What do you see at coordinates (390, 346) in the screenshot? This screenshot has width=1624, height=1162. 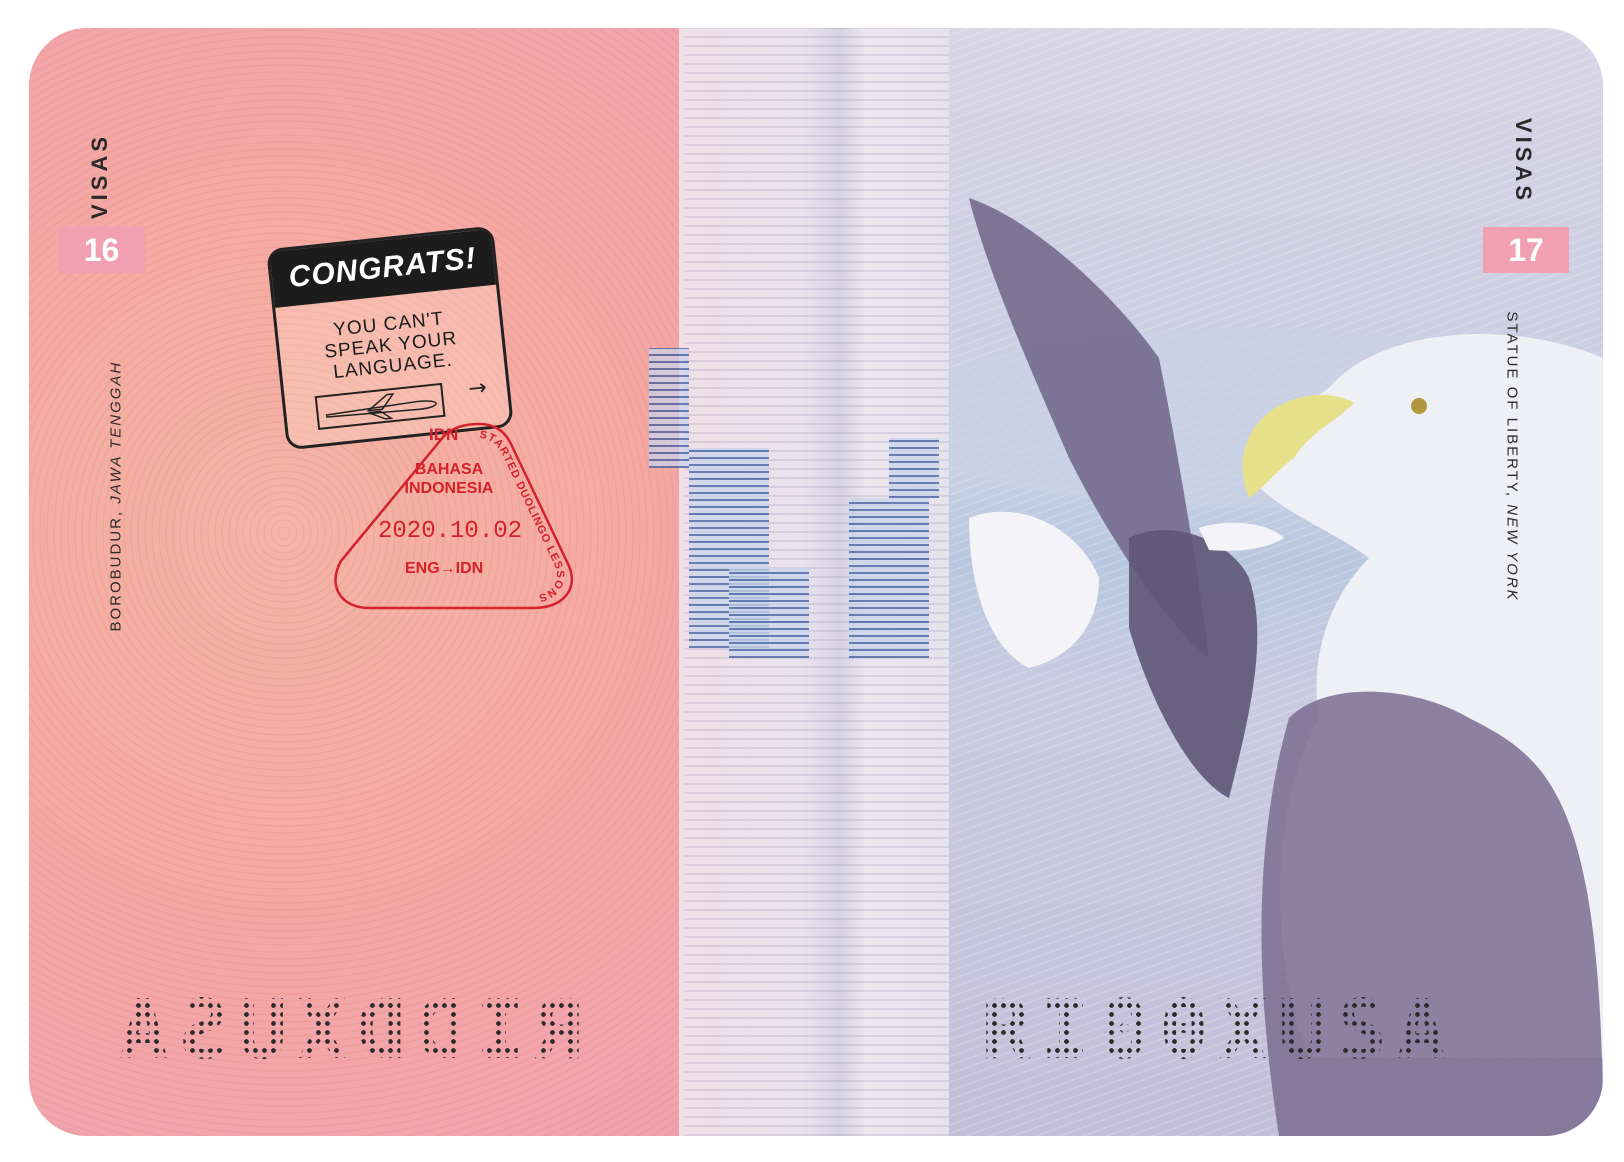 I see `stamp-message: YOU CAN'T SPEAK YOUR LANGUAGE.` at bounding box center [390, 346].